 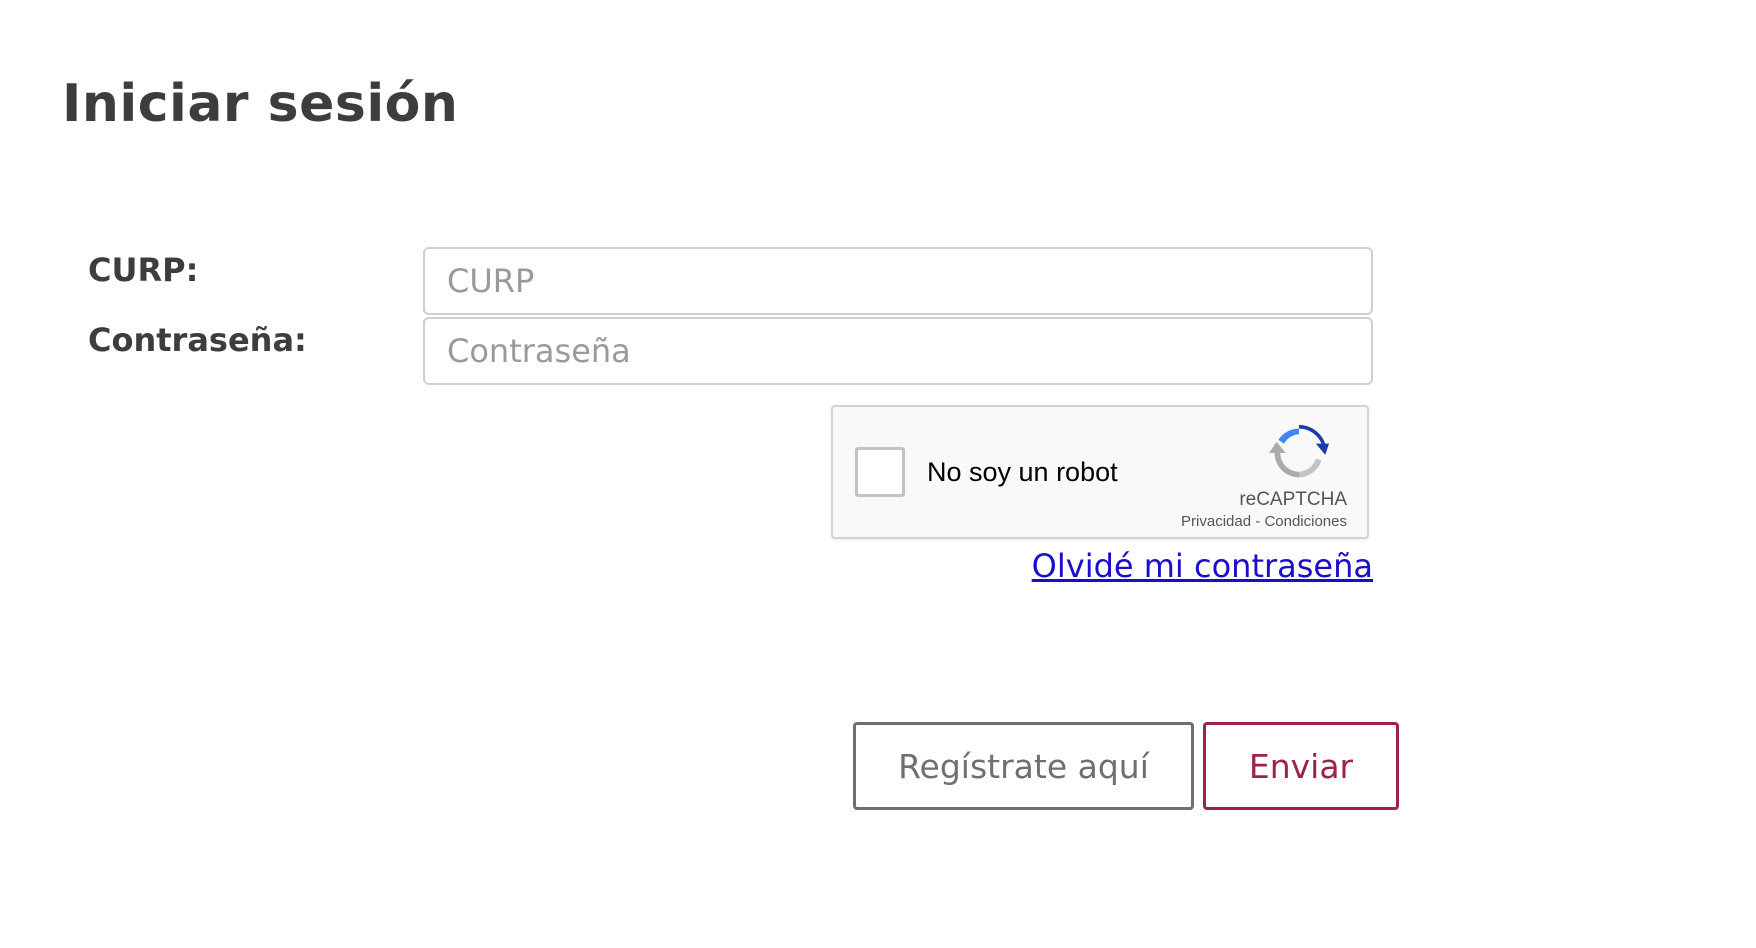 I want to click on submit-button: Enviar, so click(x=1301, y=766).